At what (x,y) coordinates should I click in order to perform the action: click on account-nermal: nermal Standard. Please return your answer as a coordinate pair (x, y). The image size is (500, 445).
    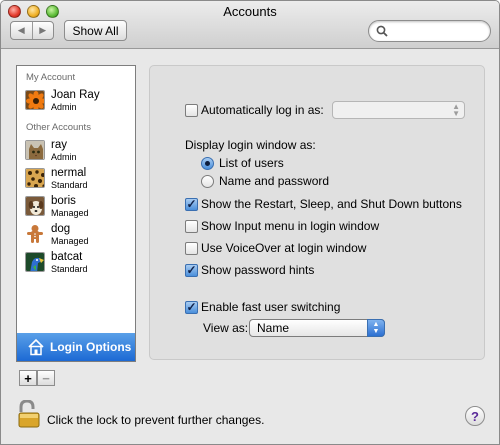
    Looking at the image, I should click on (76, 180).